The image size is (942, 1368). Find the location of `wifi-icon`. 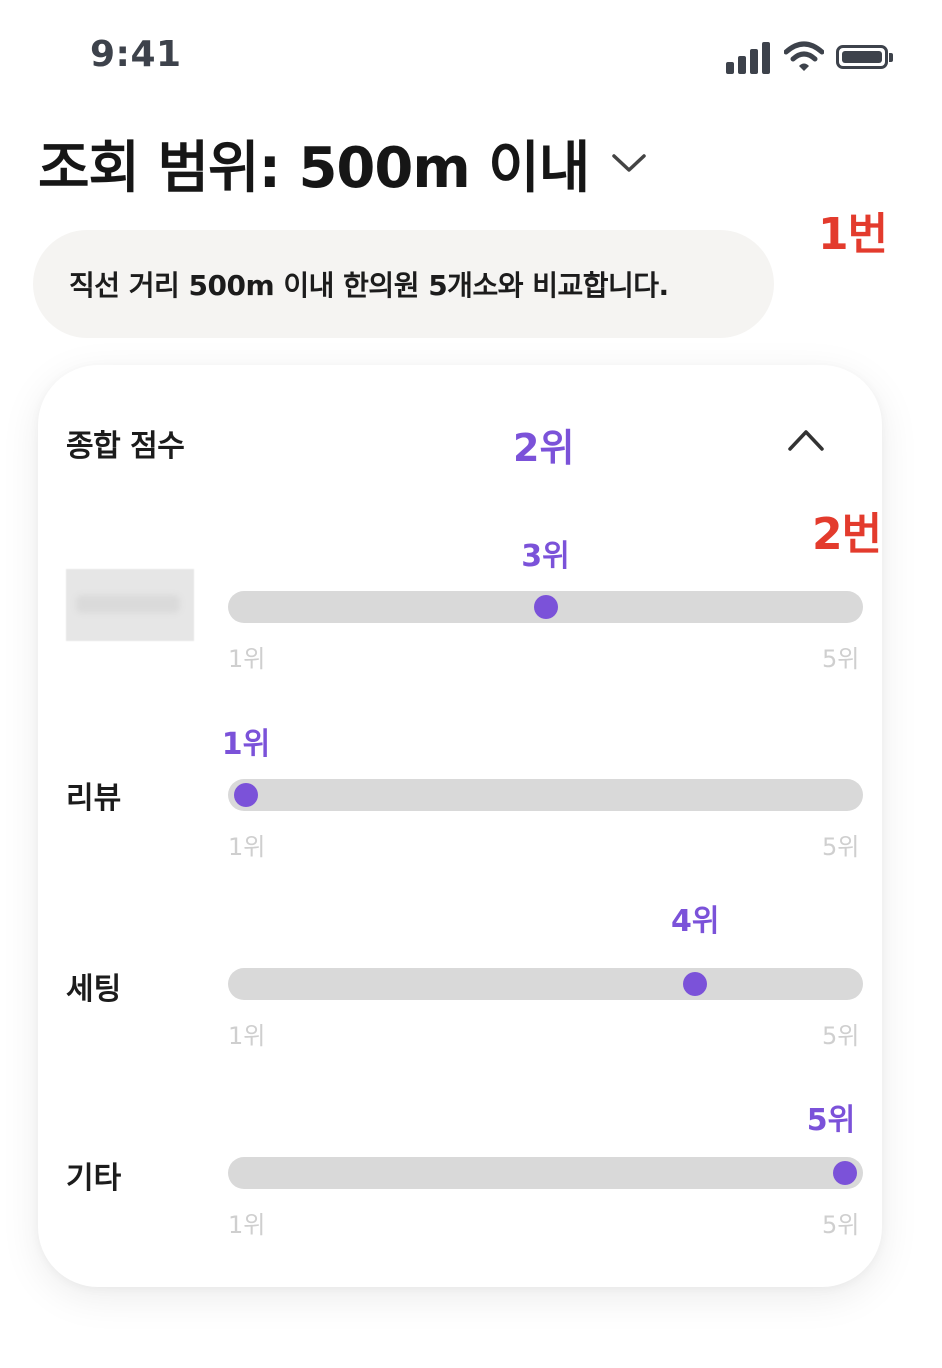

wifi-icon is located at coordinates (804, 56).